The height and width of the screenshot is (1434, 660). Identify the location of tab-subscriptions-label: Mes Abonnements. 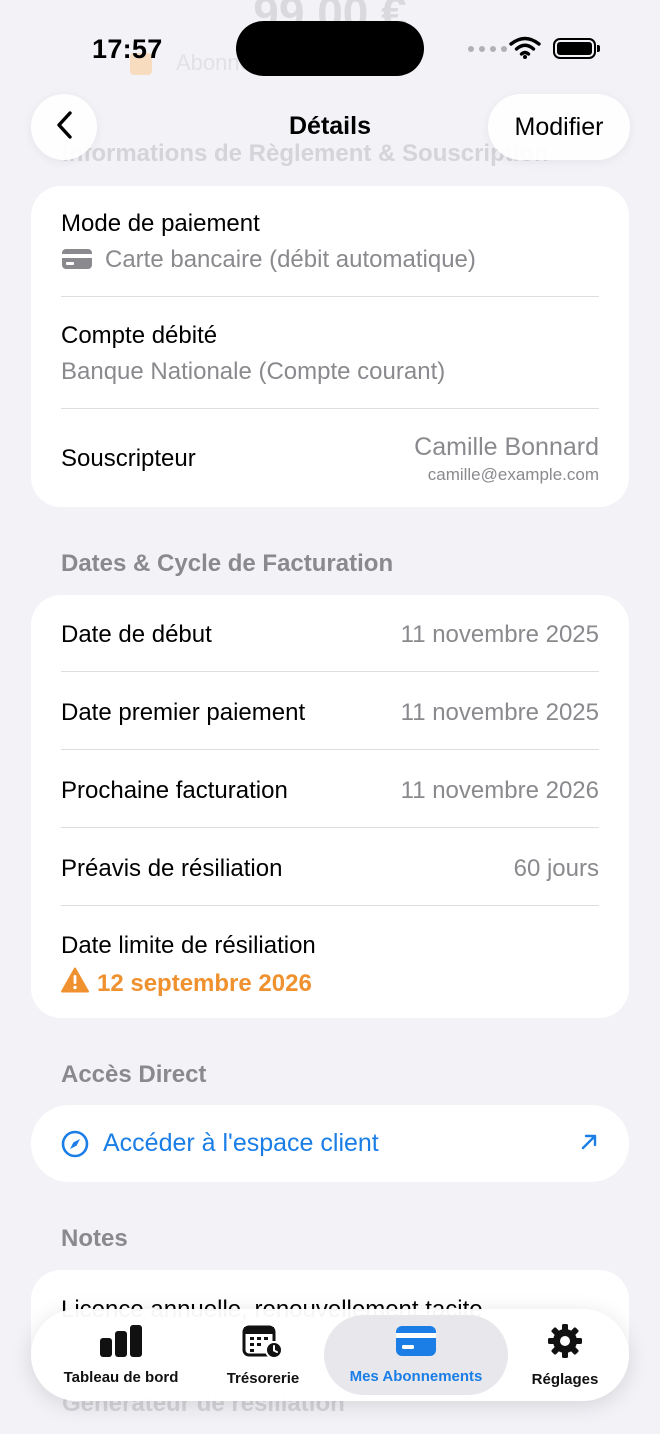
(416, 1376).